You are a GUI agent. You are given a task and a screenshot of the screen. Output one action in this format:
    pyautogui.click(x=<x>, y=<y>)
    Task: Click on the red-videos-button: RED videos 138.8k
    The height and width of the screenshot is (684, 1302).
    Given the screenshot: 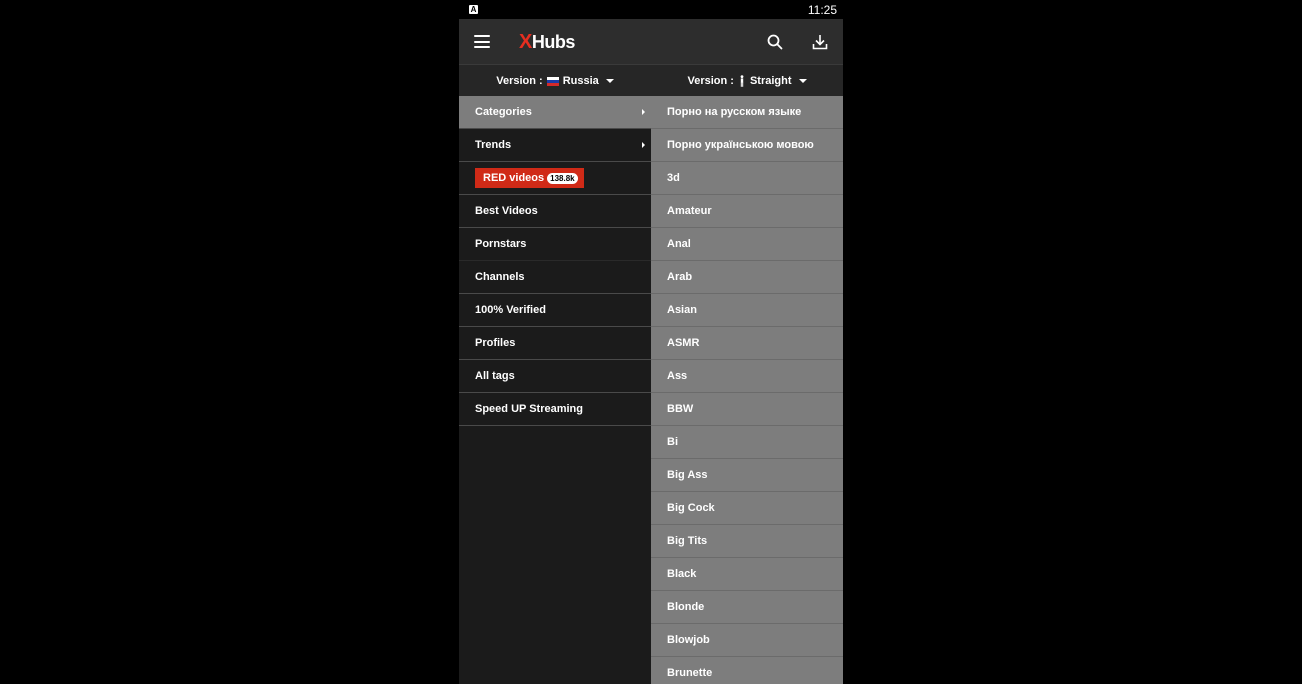 What is the action you would take?
    pyautogui.click(x=529, y=178)
    